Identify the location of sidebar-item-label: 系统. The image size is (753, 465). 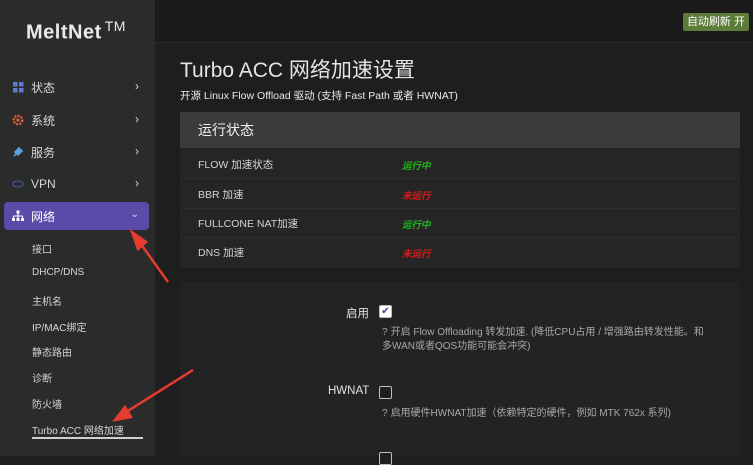
(43, 120).